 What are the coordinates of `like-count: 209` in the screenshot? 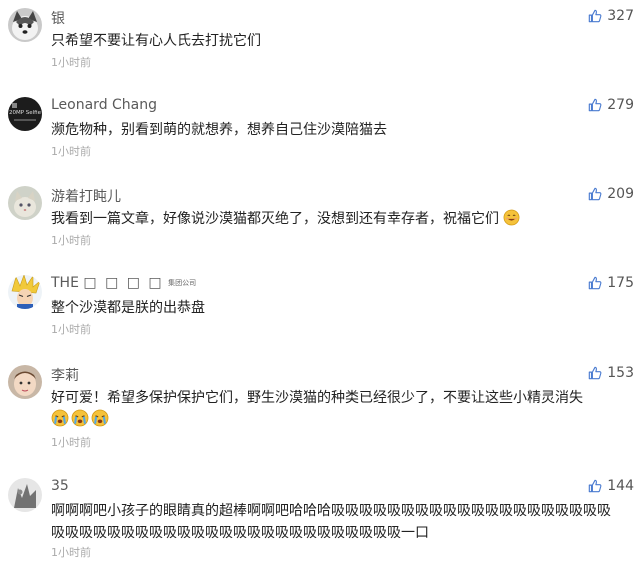 It's located at (620, 194).